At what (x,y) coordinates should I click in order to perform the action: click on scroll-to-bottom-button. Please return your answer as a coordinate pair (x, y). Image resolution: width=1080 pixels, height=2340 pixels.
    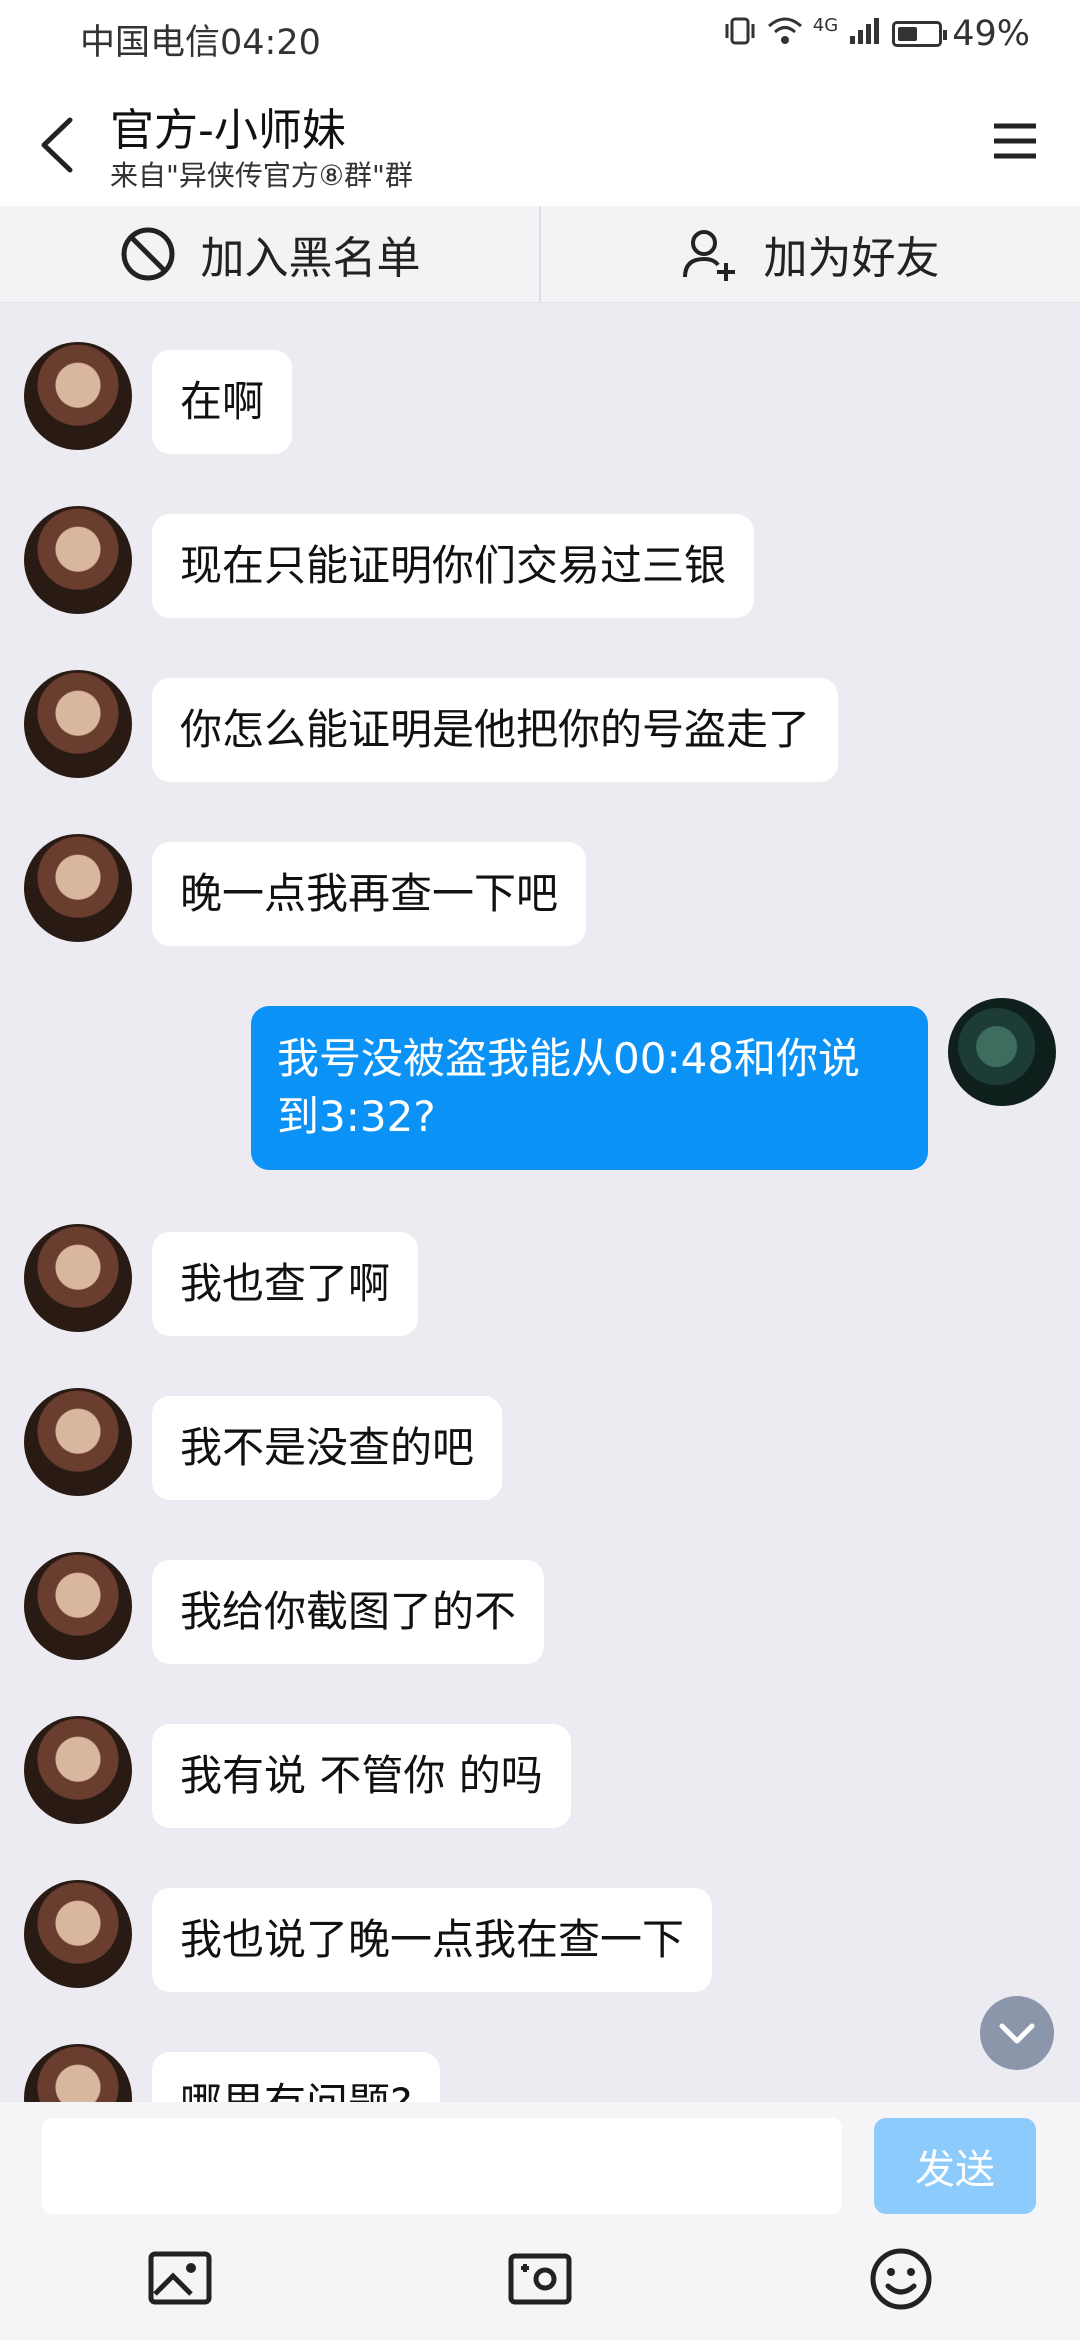
    Looking at the image, I should click on (1017, 2033).